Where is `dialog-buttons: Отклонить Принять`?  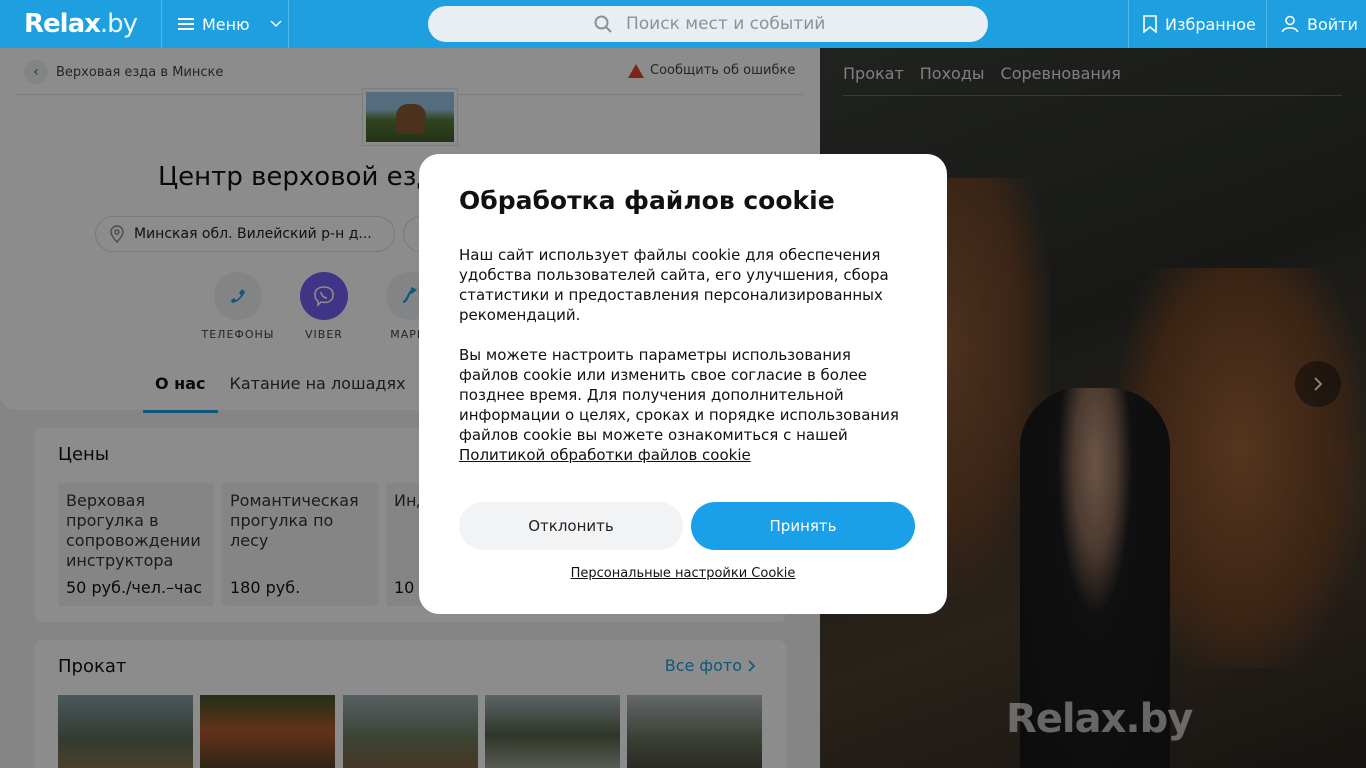
dialog-buttons: Отклонить Принять is located at coordinates (687, 526).